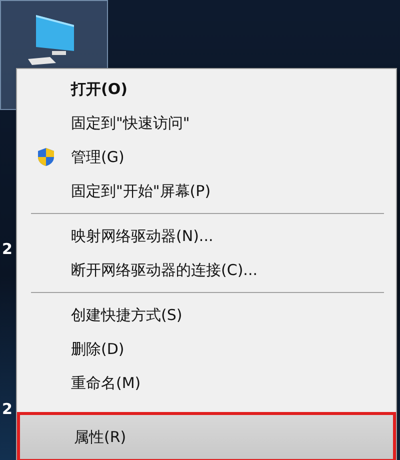 This screenshot has height=460, width=400. Describe the element at coordinates (206, 123) in the screenshot. I see `menu-item: 固定到"快速访问"` at that location.